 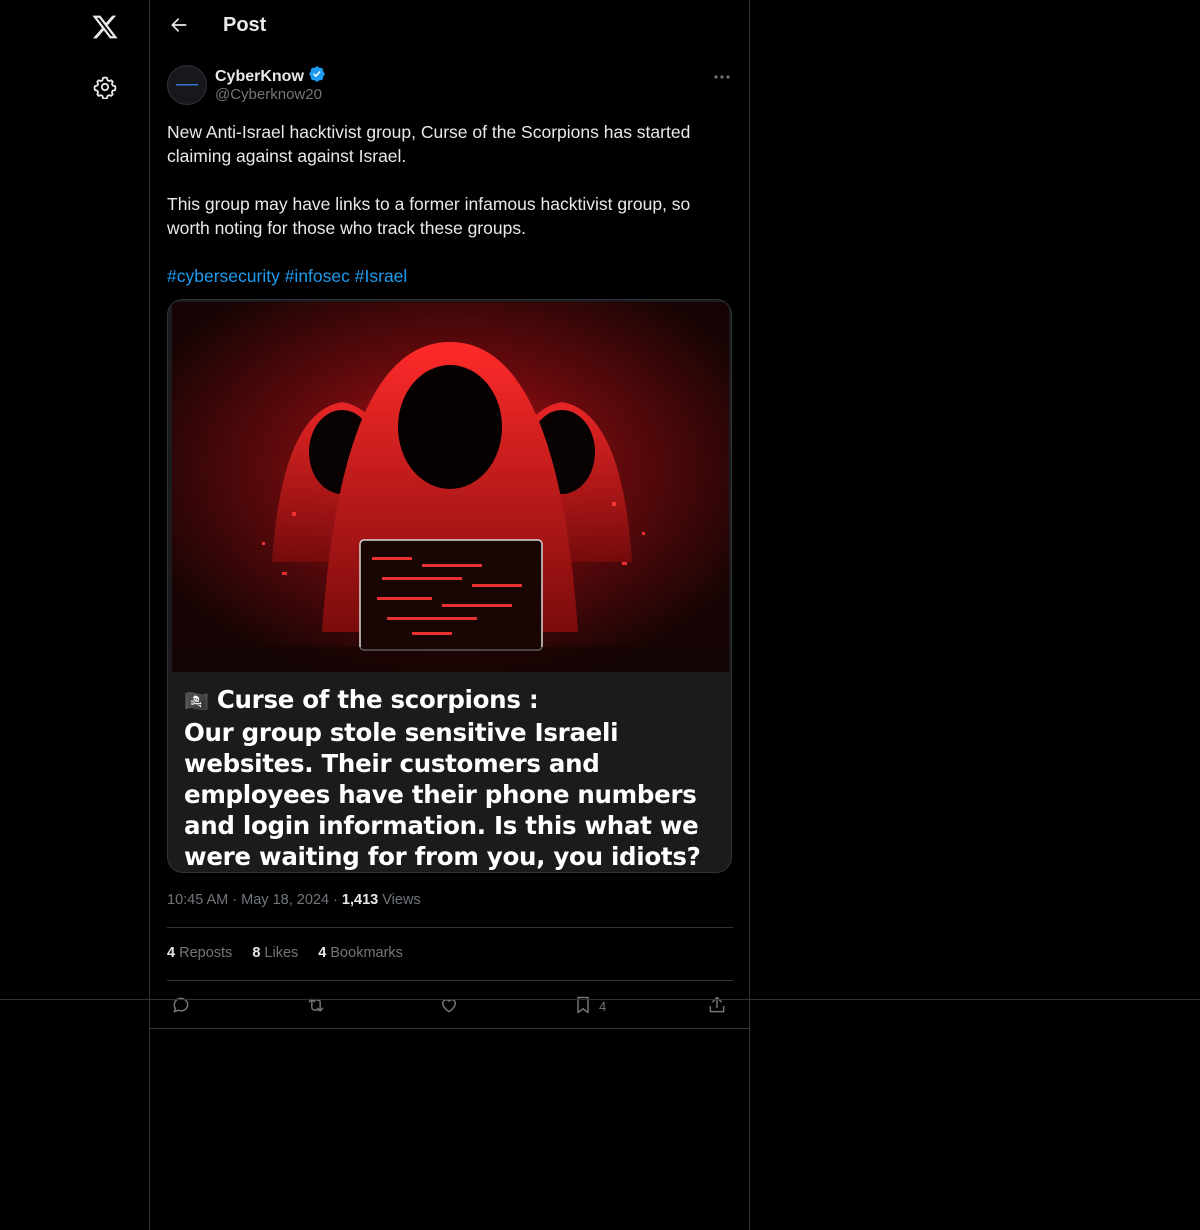 I want to click on heart-icon, so click(x=449, y=1006).